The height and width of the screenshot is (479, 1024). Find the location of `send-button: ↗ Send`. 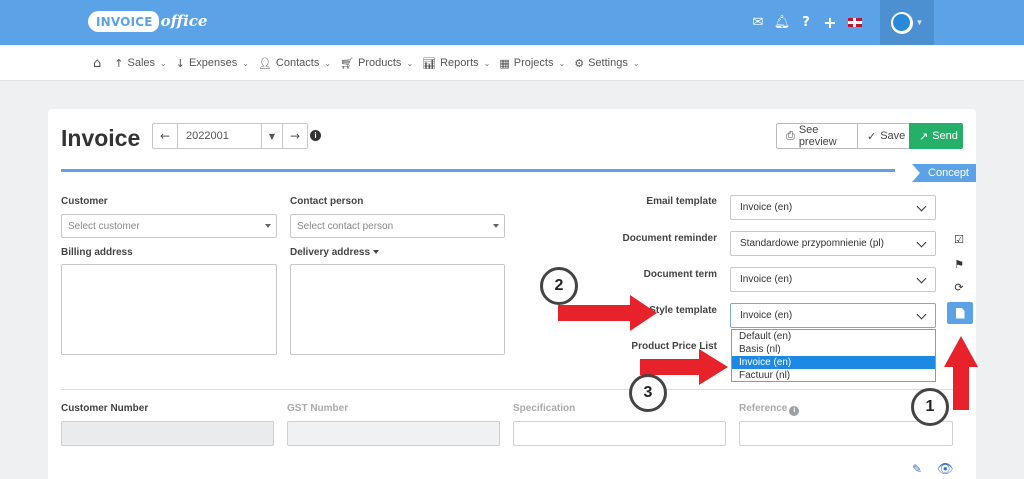

send-button: ↗ Send is located at coordinates (936, 136).